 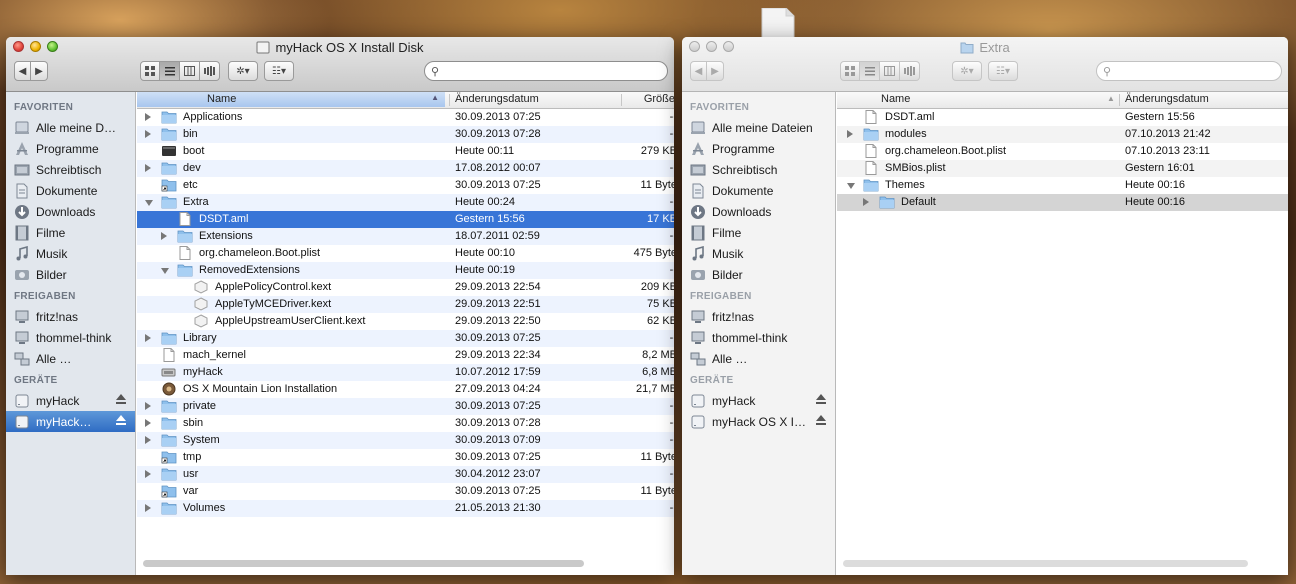 I want to click on table-row: tmp 30.09.2013 07:25 11 Byte, so click(x=405, y=457).